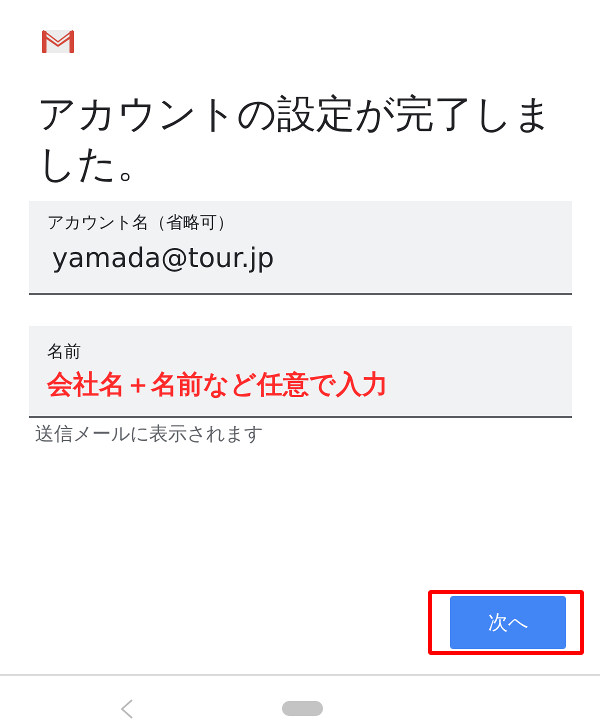 This screenshot has width=600, height=720. What do you see at coordinates (126, 709) in the screenshot?
I see `back-icon` at bounding box center [126, 709].